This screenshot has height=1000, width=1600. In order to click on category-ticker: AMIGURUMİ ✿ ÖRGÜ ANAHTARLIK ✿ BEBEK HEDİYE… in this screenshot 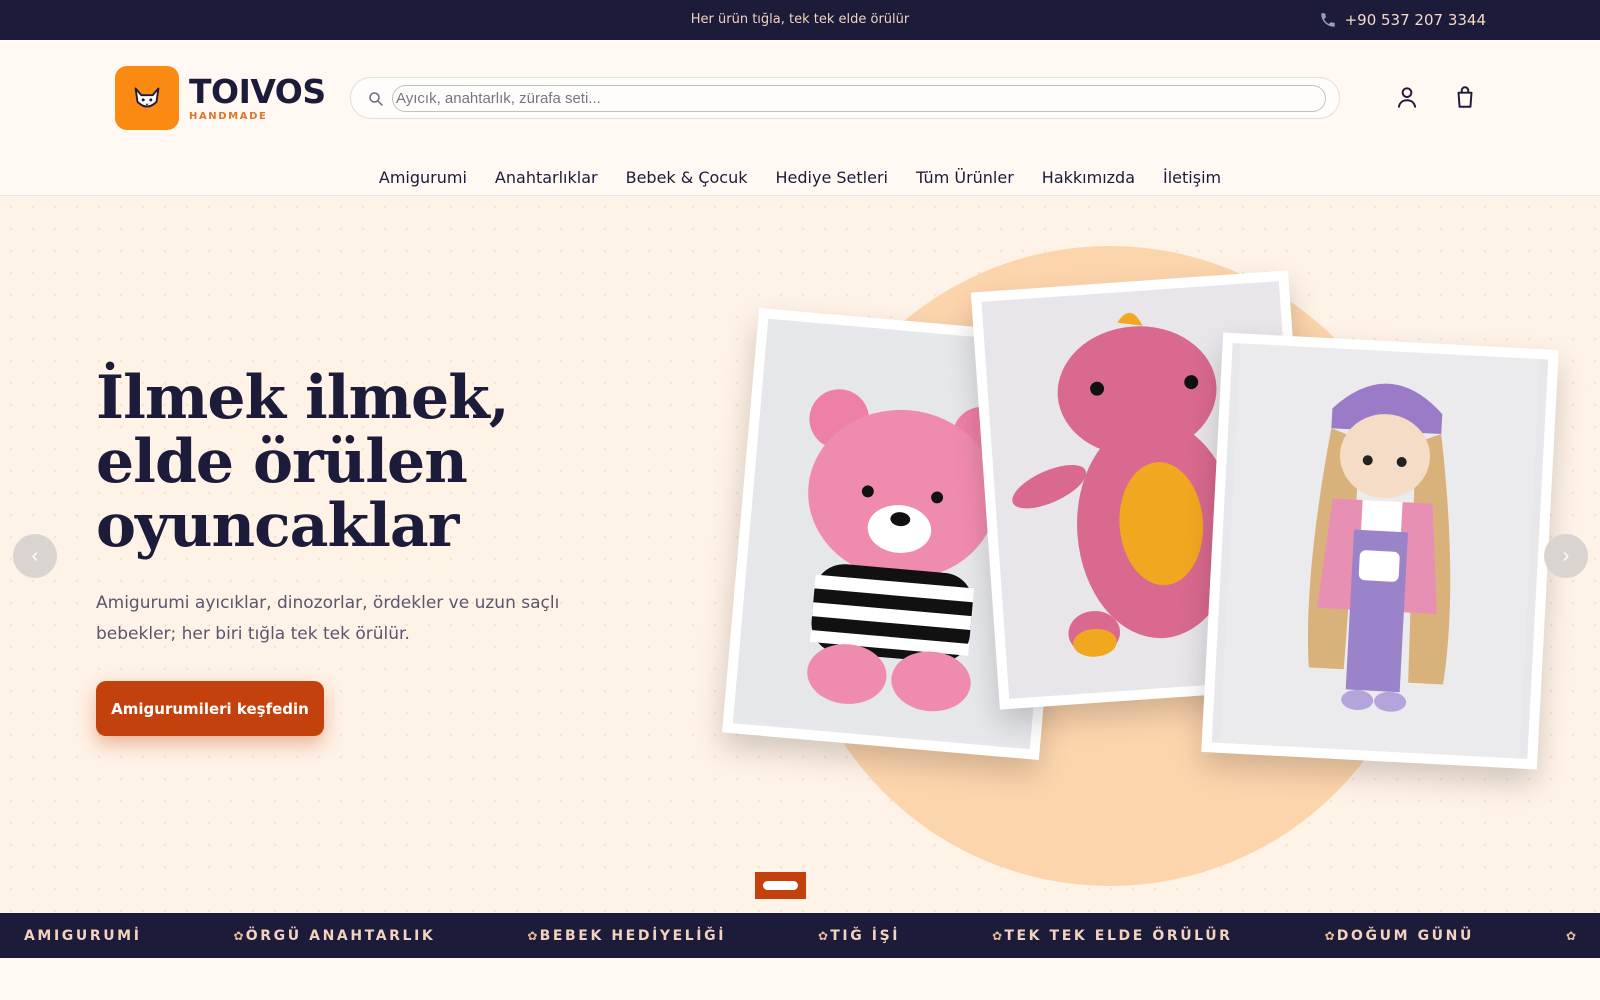, I will do `click(800, 935)`.